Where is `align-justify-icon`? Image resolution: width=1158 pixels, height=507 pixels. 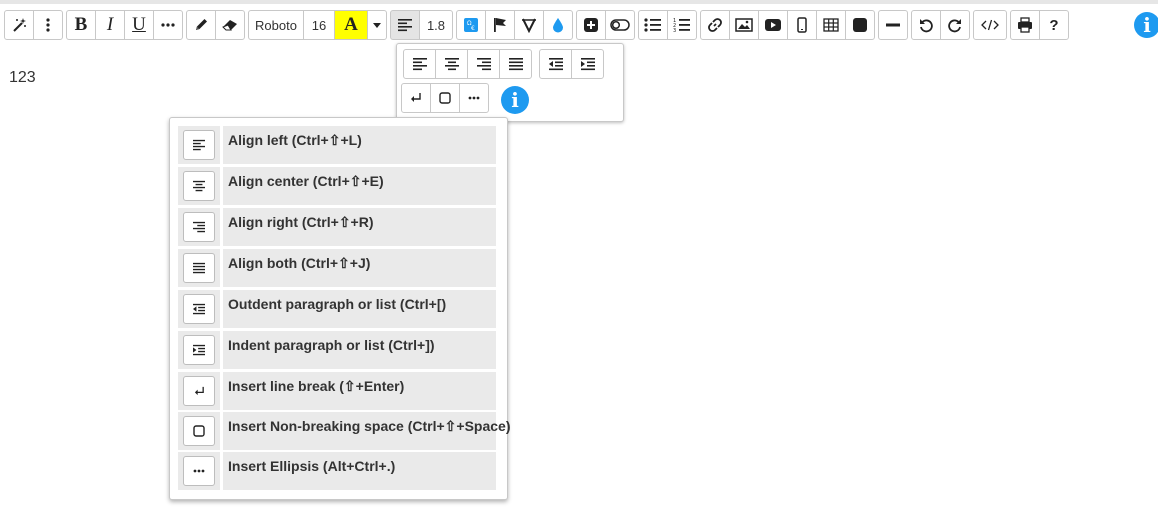
align-justify-icon is located at coordinates (515, 64).